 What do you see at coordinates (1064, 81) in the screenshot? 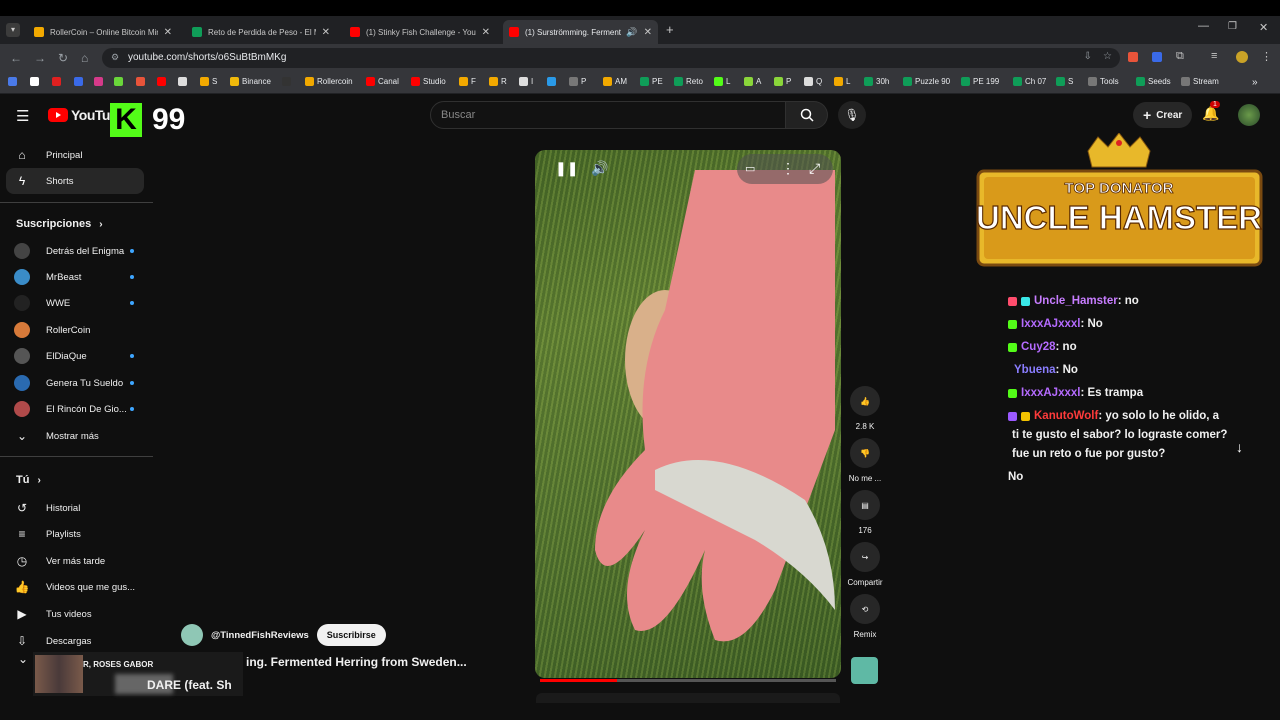
I see `bookmark-s2: S` at bounding box center [1064, 81].